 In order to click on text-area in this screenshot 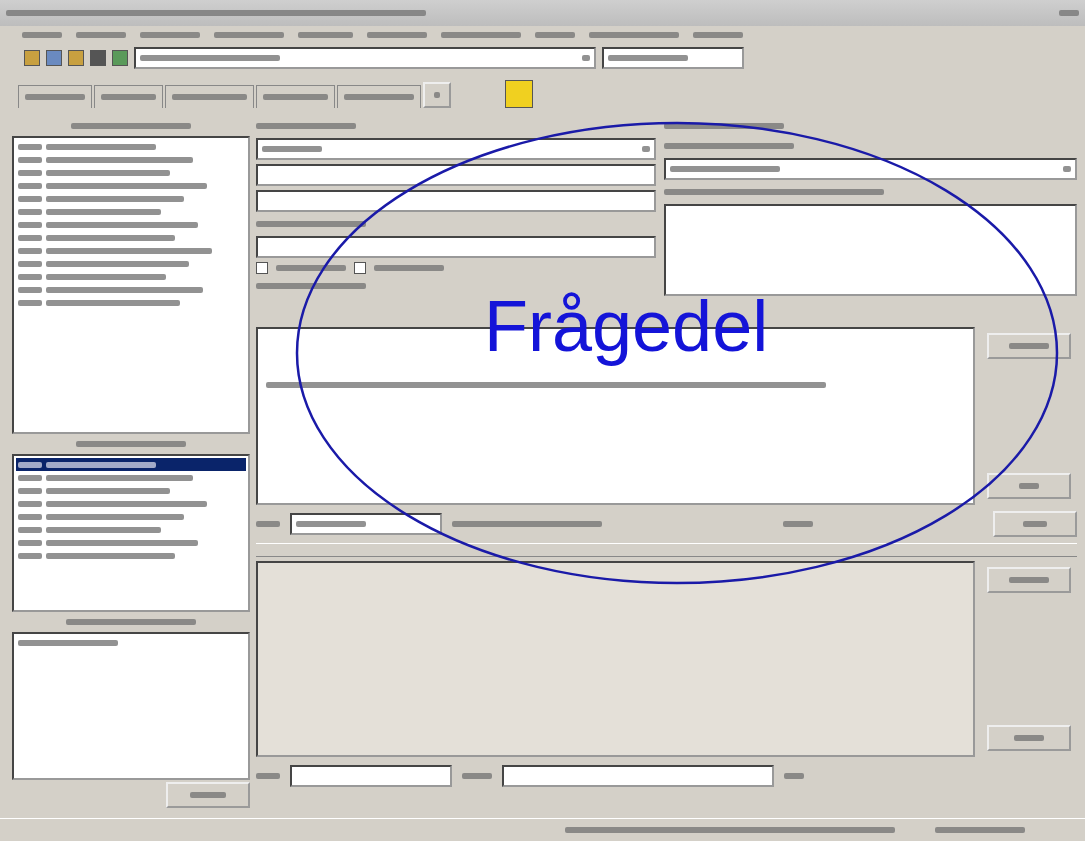, I will do `click(131, 706)`.